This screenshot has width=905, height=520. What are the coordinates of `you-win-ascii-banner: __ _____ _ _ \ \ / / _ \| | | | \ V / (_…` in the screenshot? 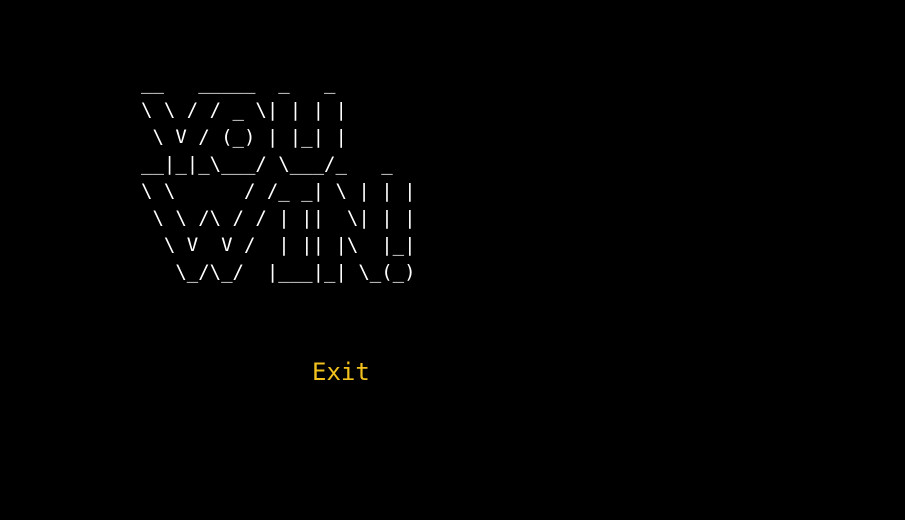 It's located at (278, 177).